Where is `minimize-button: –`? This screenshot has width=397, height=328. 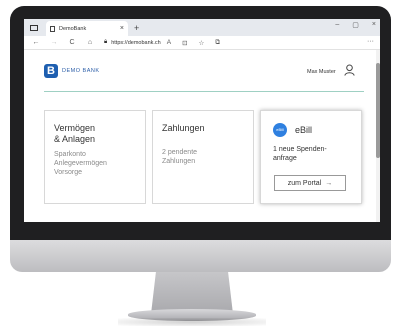
minimize-button: – is located at coordinates (337, 25).